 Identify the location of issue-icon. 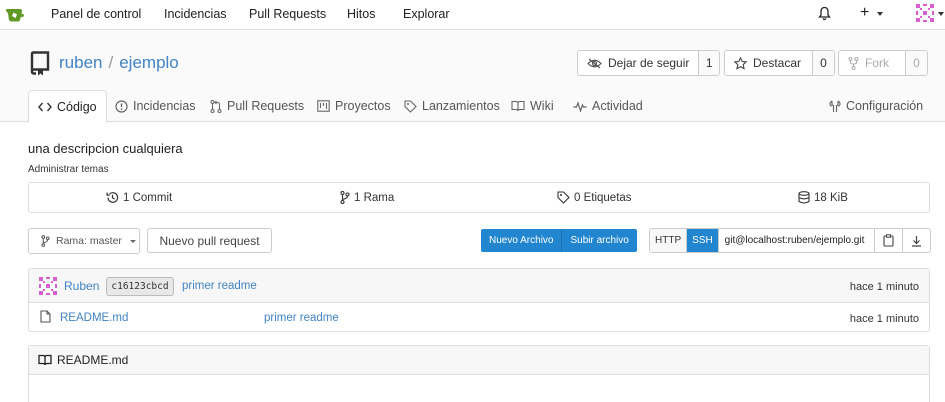
(121, 106).